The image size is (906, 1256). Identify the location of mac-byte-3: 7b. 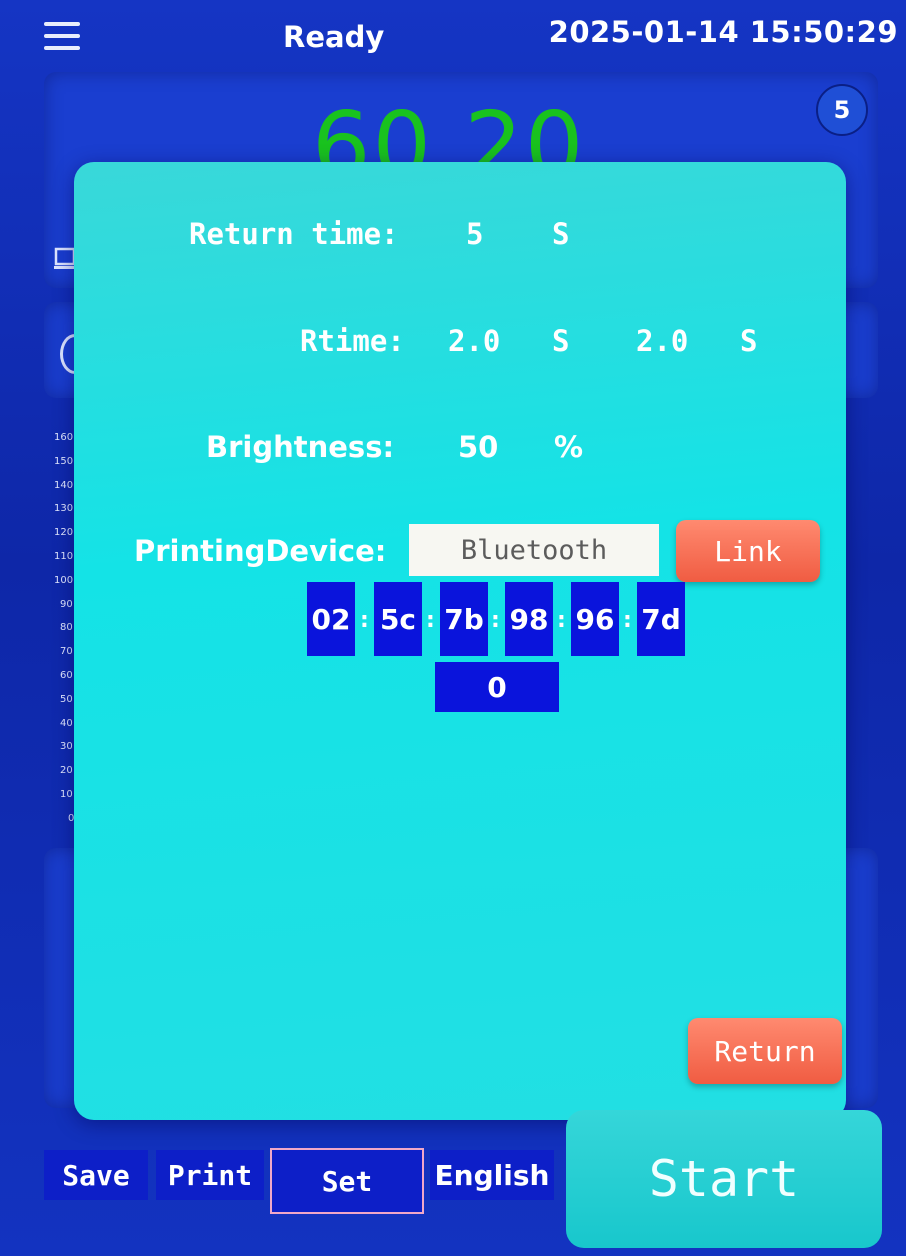
(464, 619).